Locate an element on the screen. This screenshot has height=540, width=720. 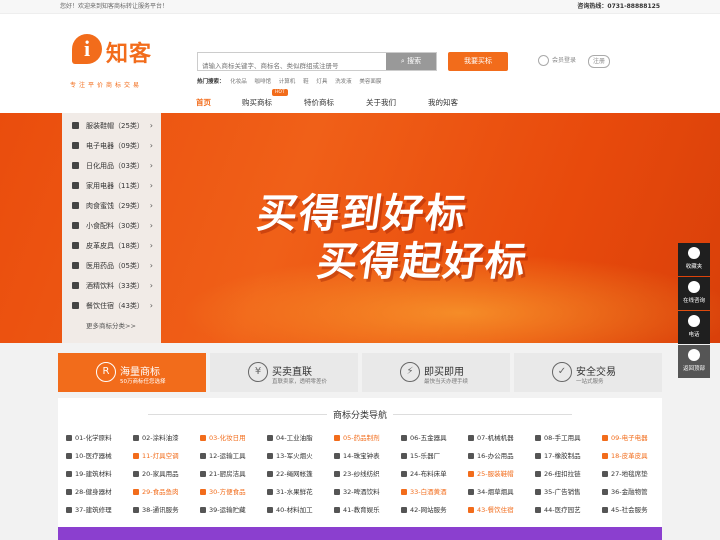
guide-category-link: 24-布料床单 is located at coordinates (424, 473).